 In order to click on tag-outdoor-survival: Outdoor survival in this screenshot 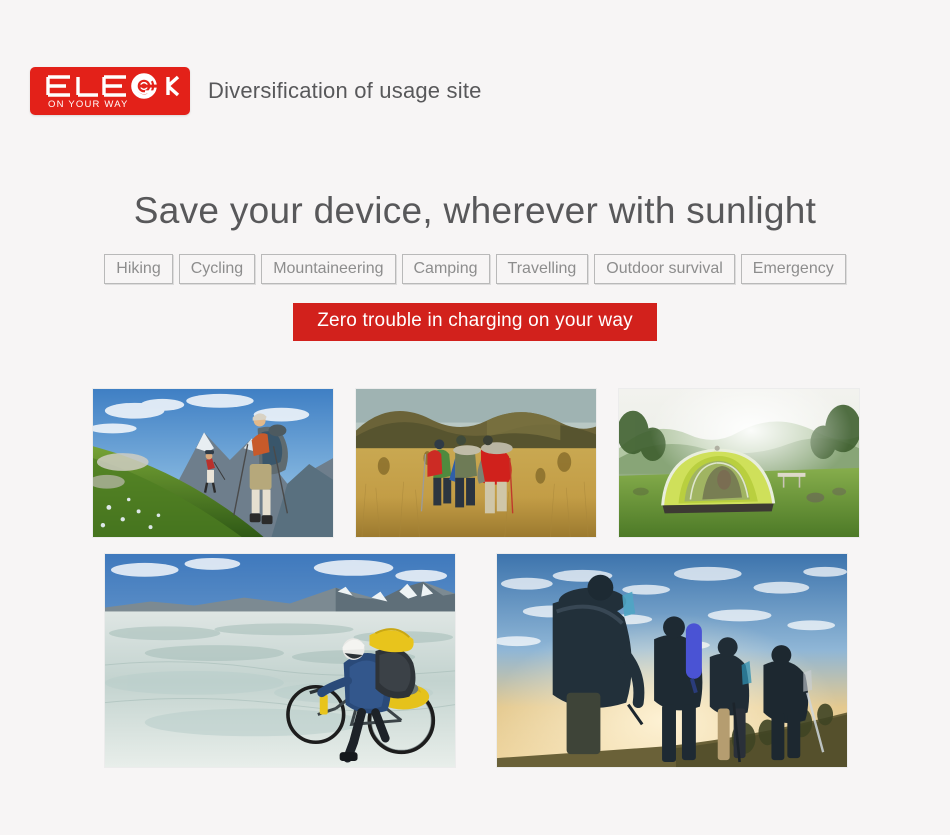, I will do `click(664, 269)`.